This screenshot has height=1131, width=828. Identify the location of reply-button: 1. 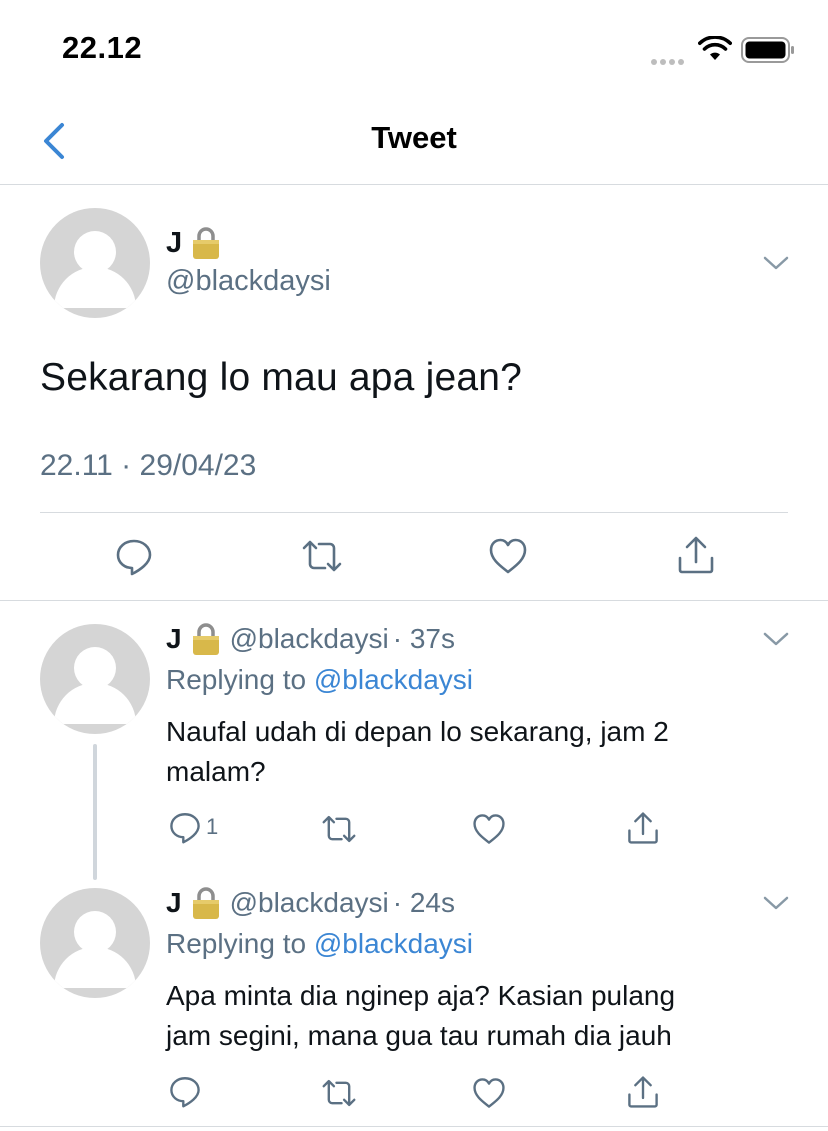
(193, 827).